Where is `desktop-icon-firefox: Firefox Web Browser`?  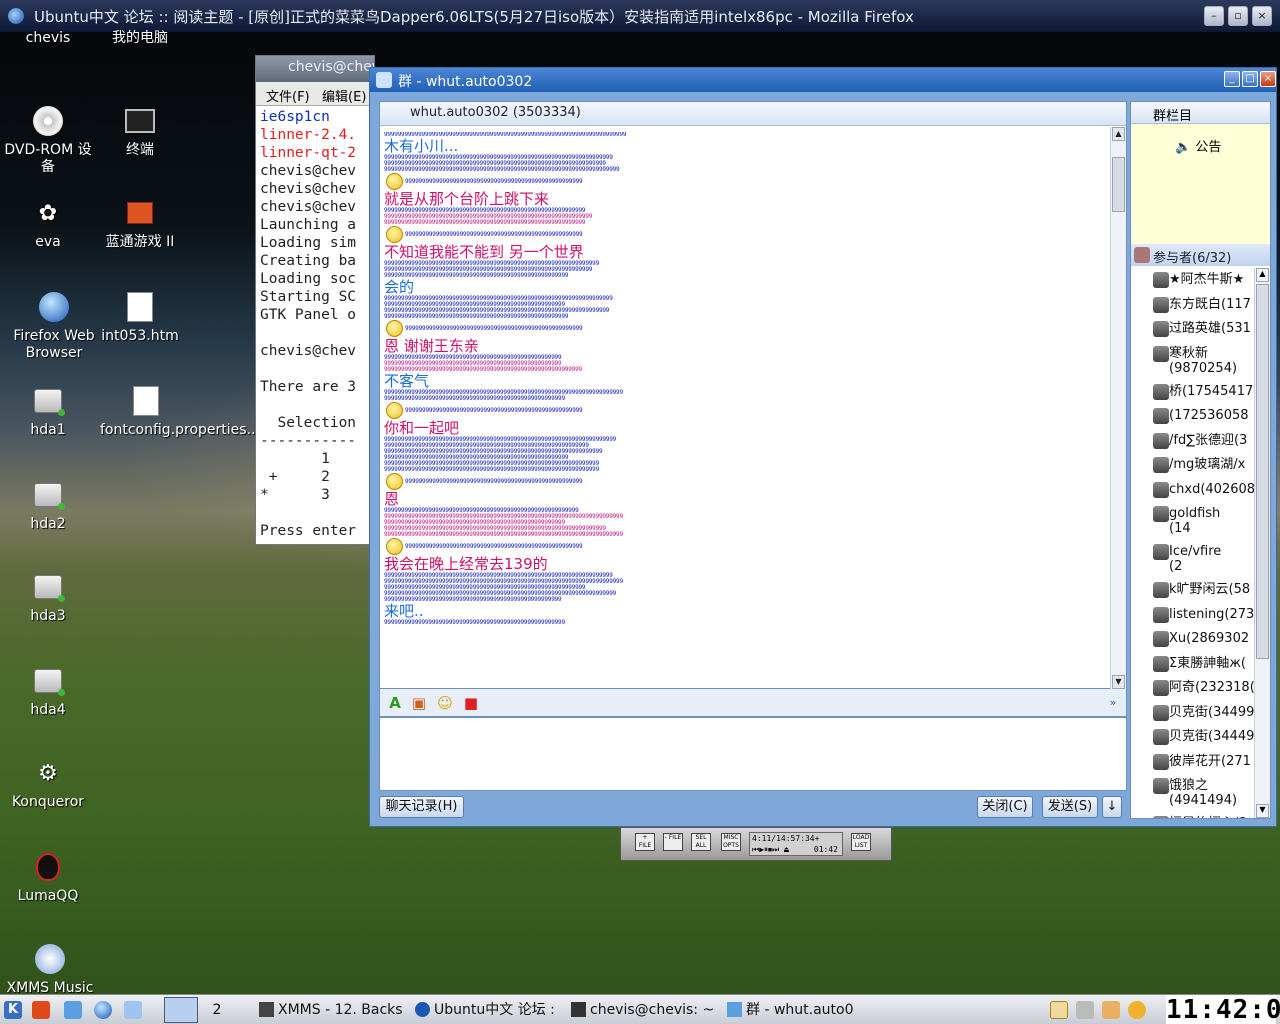
desktop-icon-firefox: Firefox Web Browser is located at coordinates (54, 326).